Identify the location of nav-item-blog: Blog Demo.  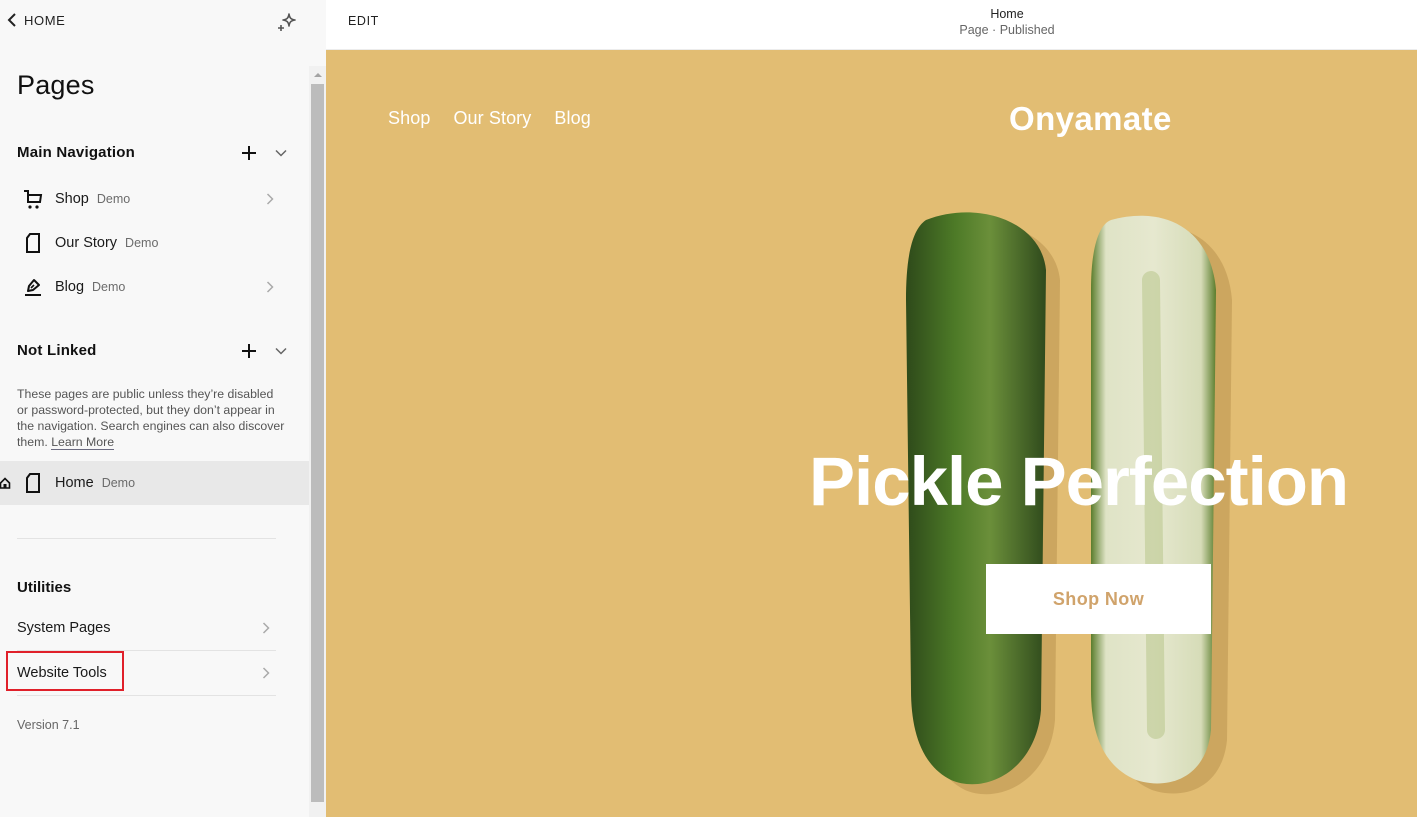
(154, 287).